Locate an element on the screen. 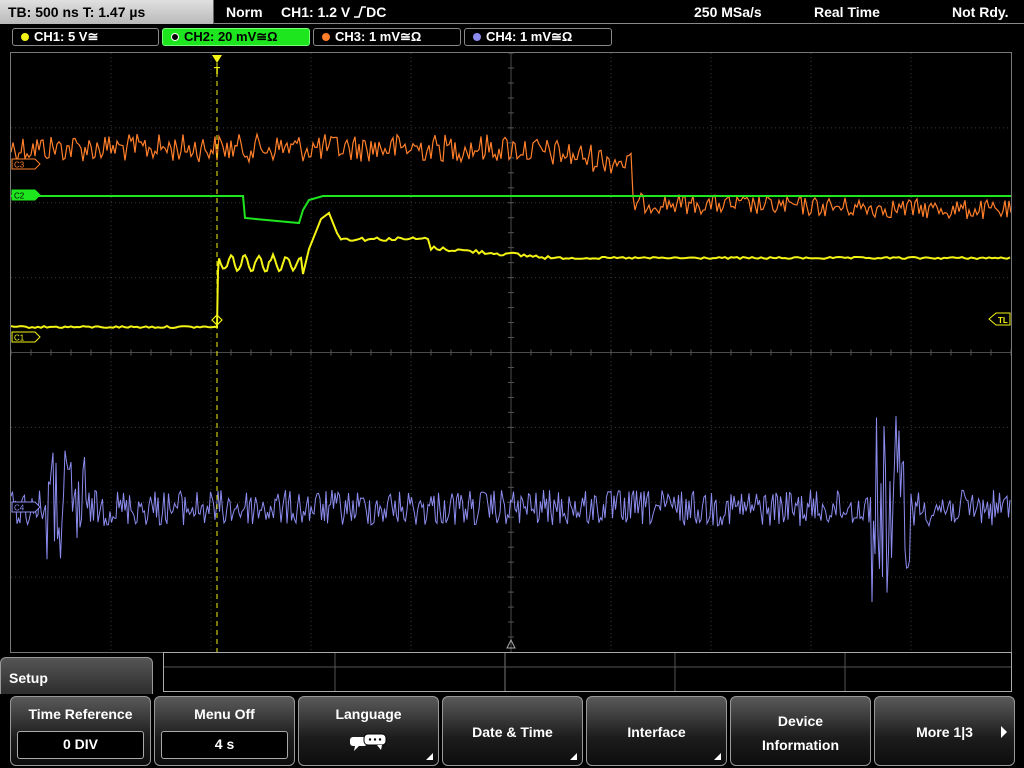 Image resolution: width=1024 pixels, height=768 pixels. ch1-coupling: ≅ is located at coordinates (93, 36).